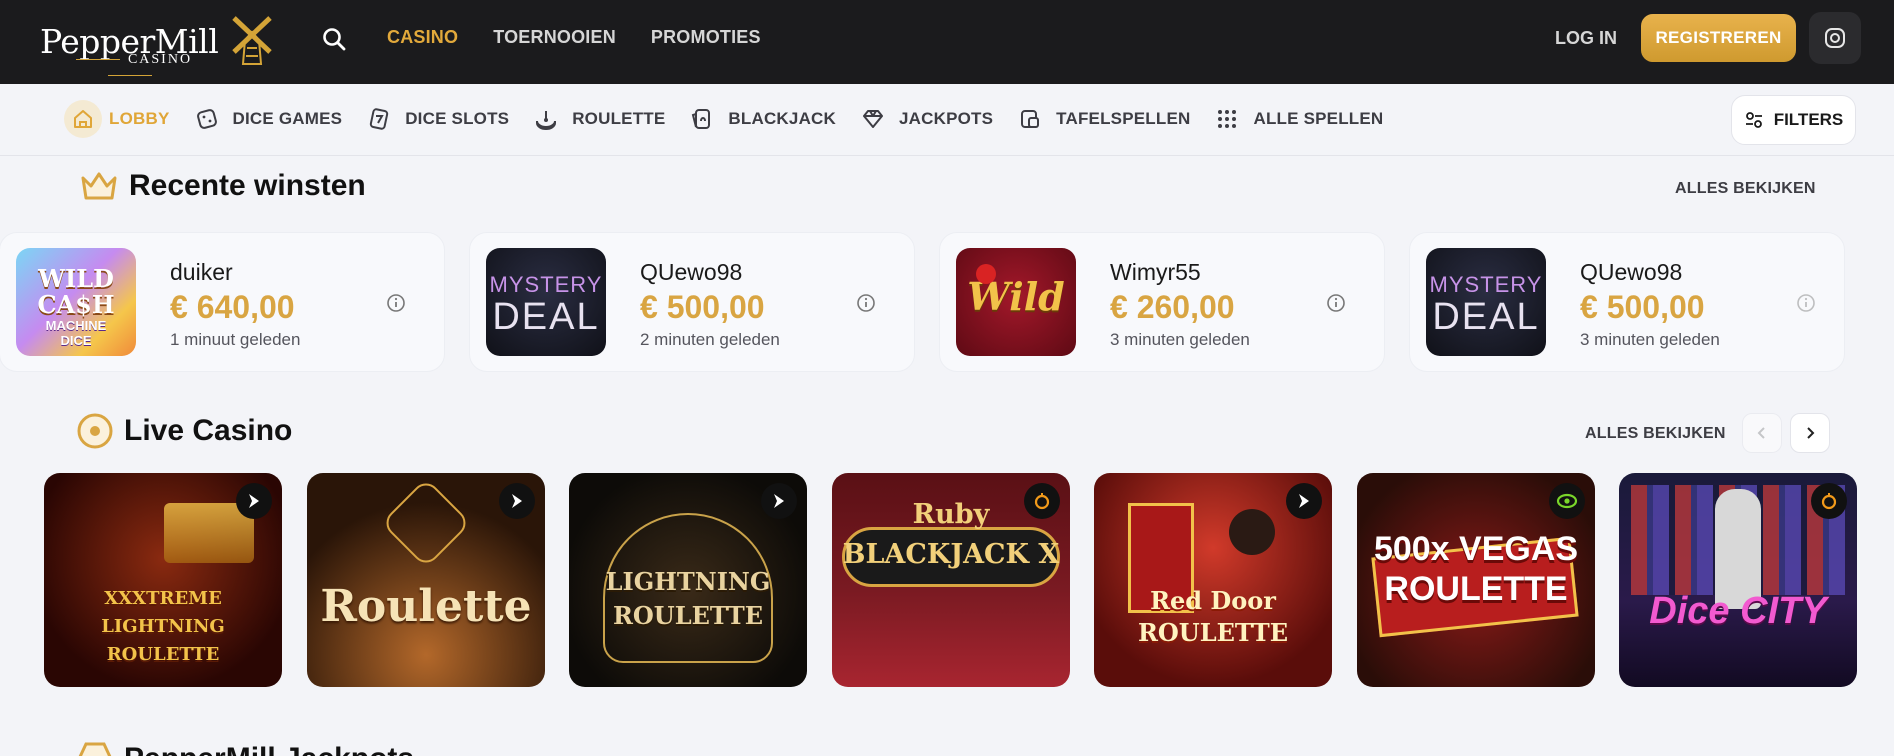 This screenshot has width=1894, height=756. I want to click on live-icon, so click(95, 431).